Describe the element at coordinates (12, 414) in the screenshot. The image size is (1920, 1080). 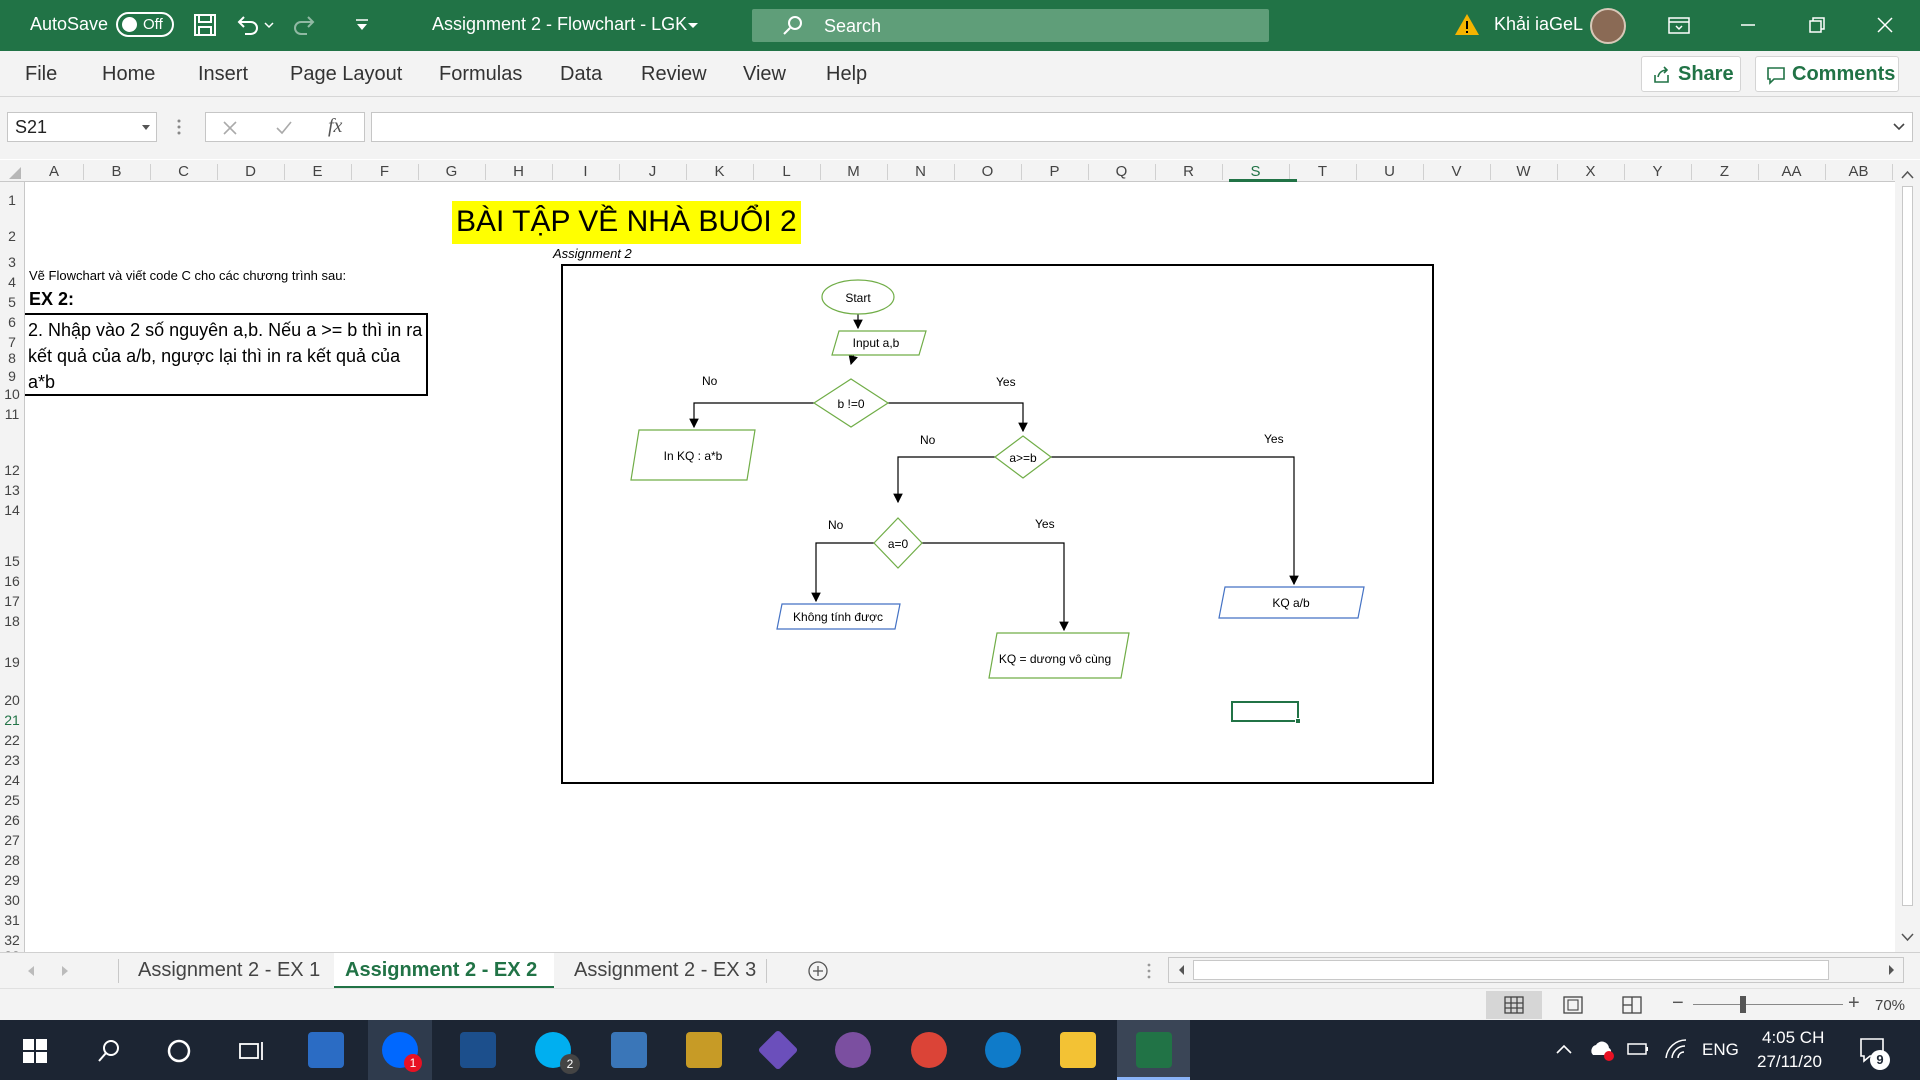
I see `row-header-11: 11` at that location.